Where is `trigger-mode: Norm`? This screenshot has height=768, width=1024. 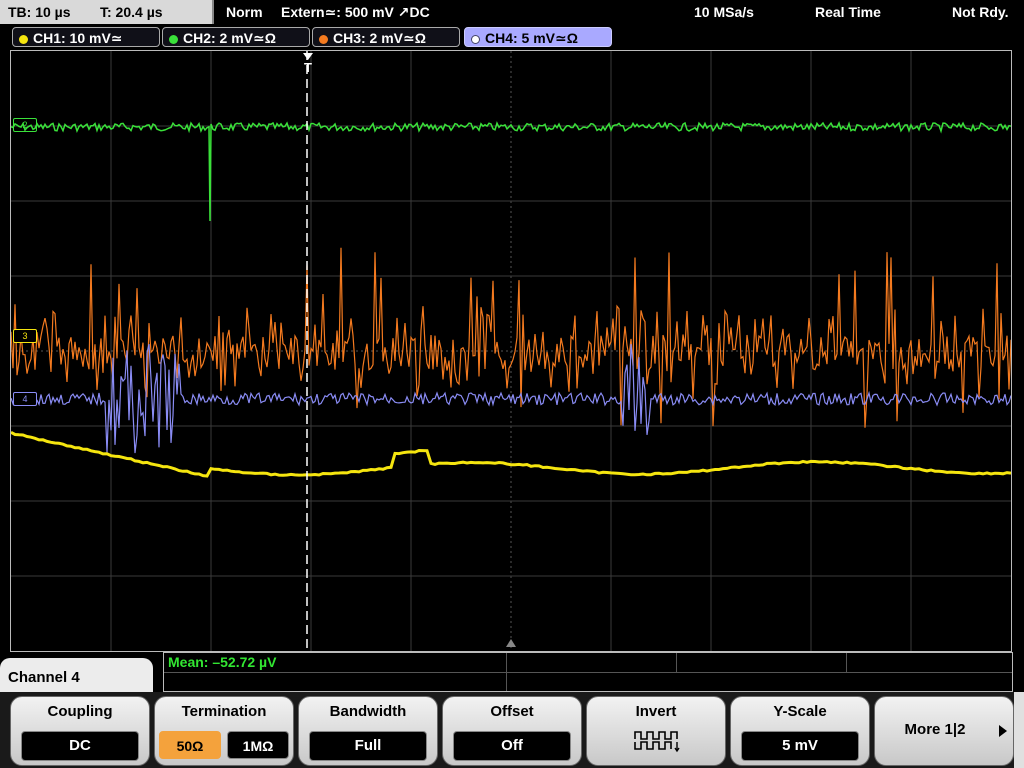 trigger-mode: Norm is located at coordinates (244, 12).